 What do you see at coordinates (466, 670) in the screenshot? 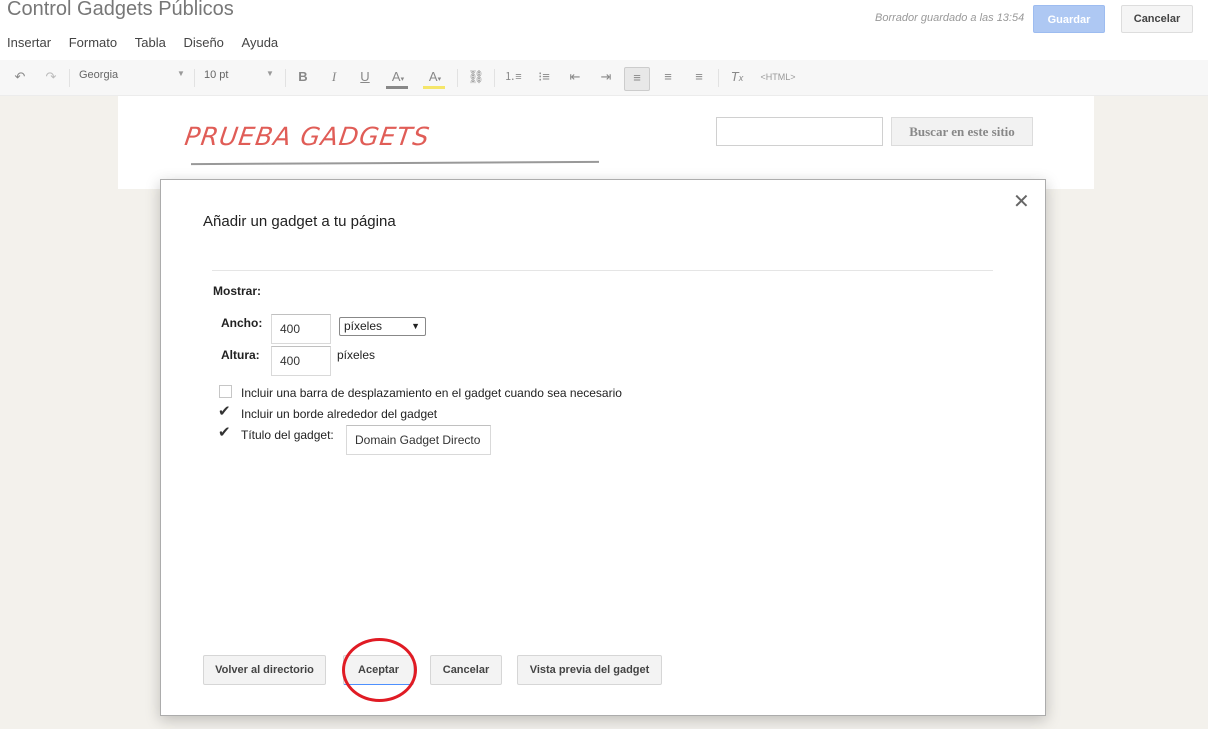
I see `cancel-button: Cancelar` at bounding box center [466, 670].